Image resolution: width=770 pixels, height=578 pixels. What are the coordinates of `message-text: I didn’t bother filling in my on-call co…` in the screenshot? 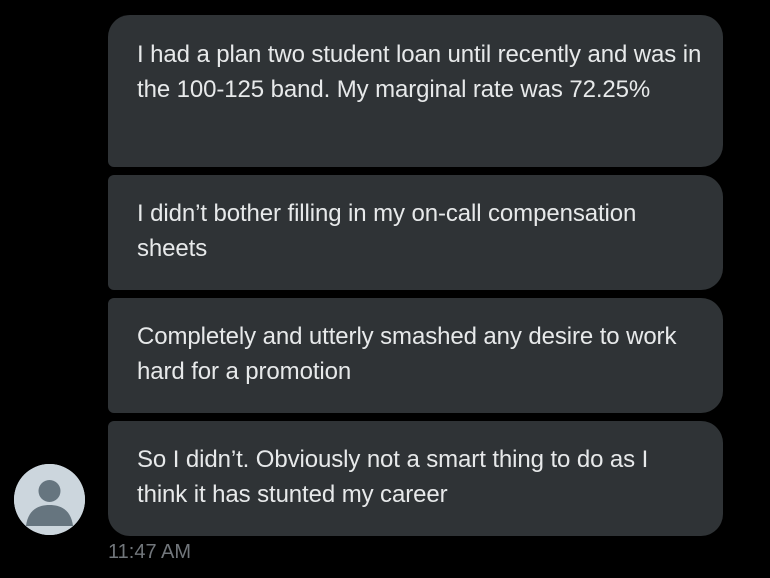 It's located at (387, 231).